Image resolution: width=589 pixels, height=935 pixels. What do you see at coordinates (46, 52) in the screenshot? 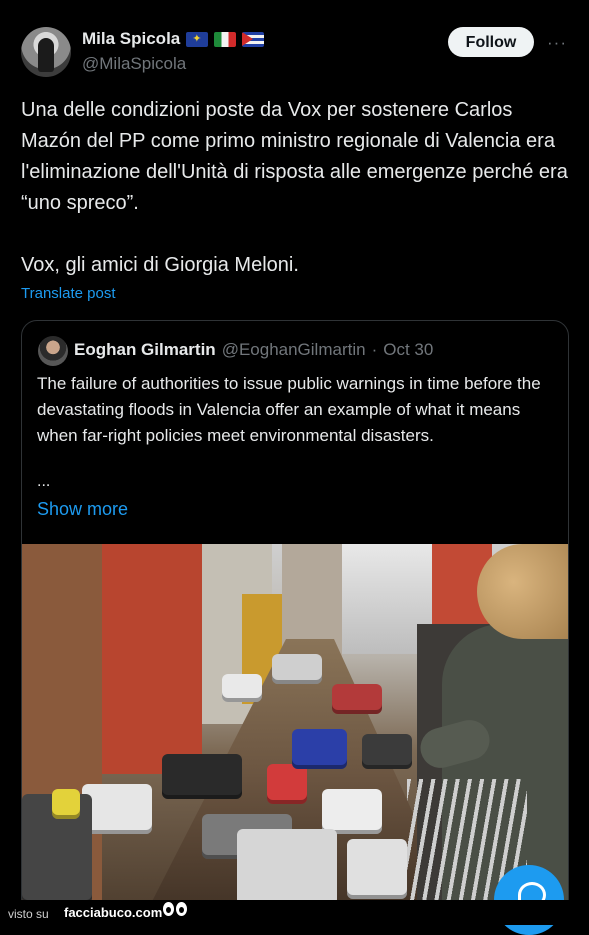
I see `author-avatar` at bounding box center [46, 52].